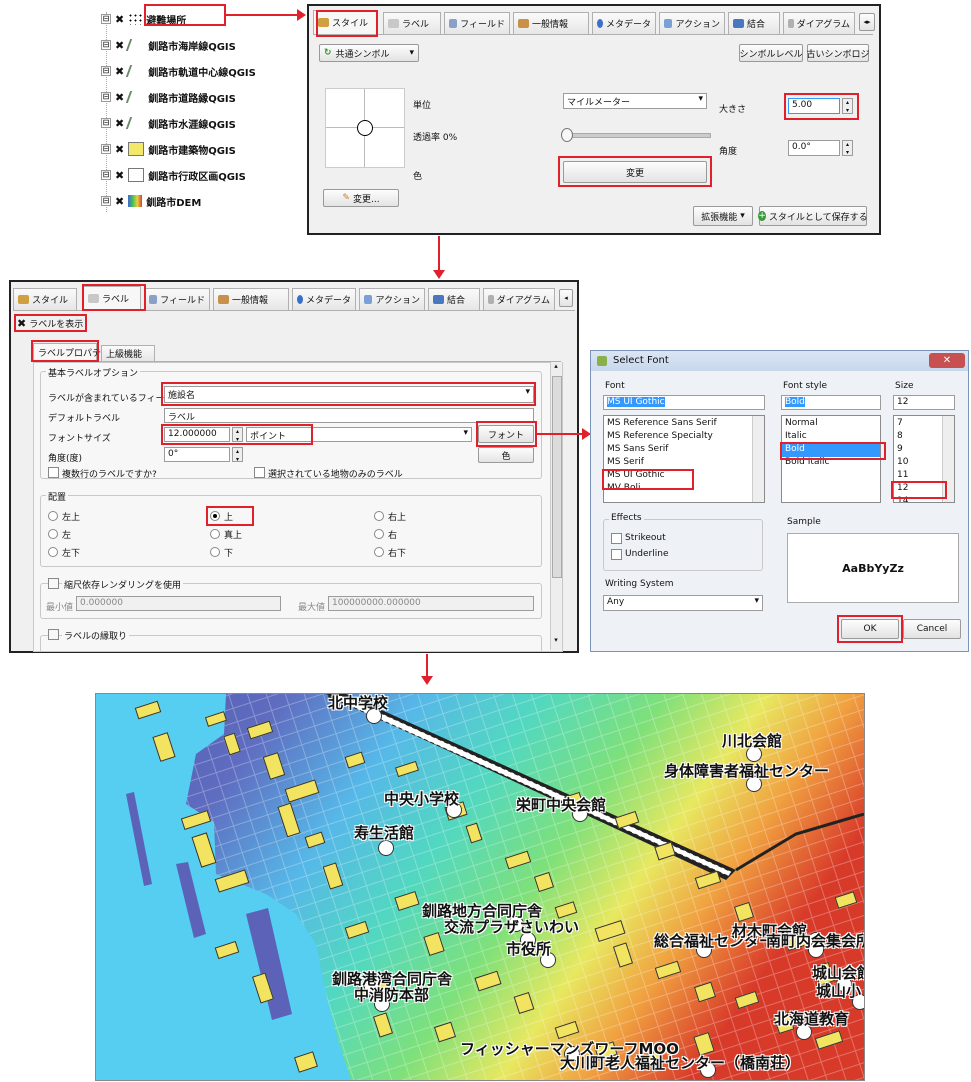 Image resolution: width=971 pixels, height=1082 pixels. Describe the element at coordinates (53, 634) in the screenshot. I see `buffer-checkbox` at that location.